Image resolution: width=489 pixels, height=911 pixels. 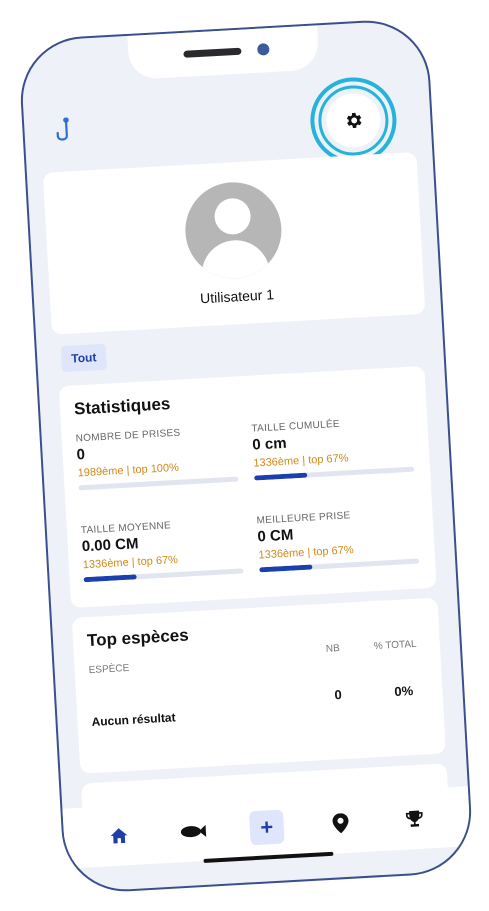 What do you see at coordinates (133, 720) in the screenshot?
I see `empty-result-text: Aucun résultat` at bounding box center [133, 720].